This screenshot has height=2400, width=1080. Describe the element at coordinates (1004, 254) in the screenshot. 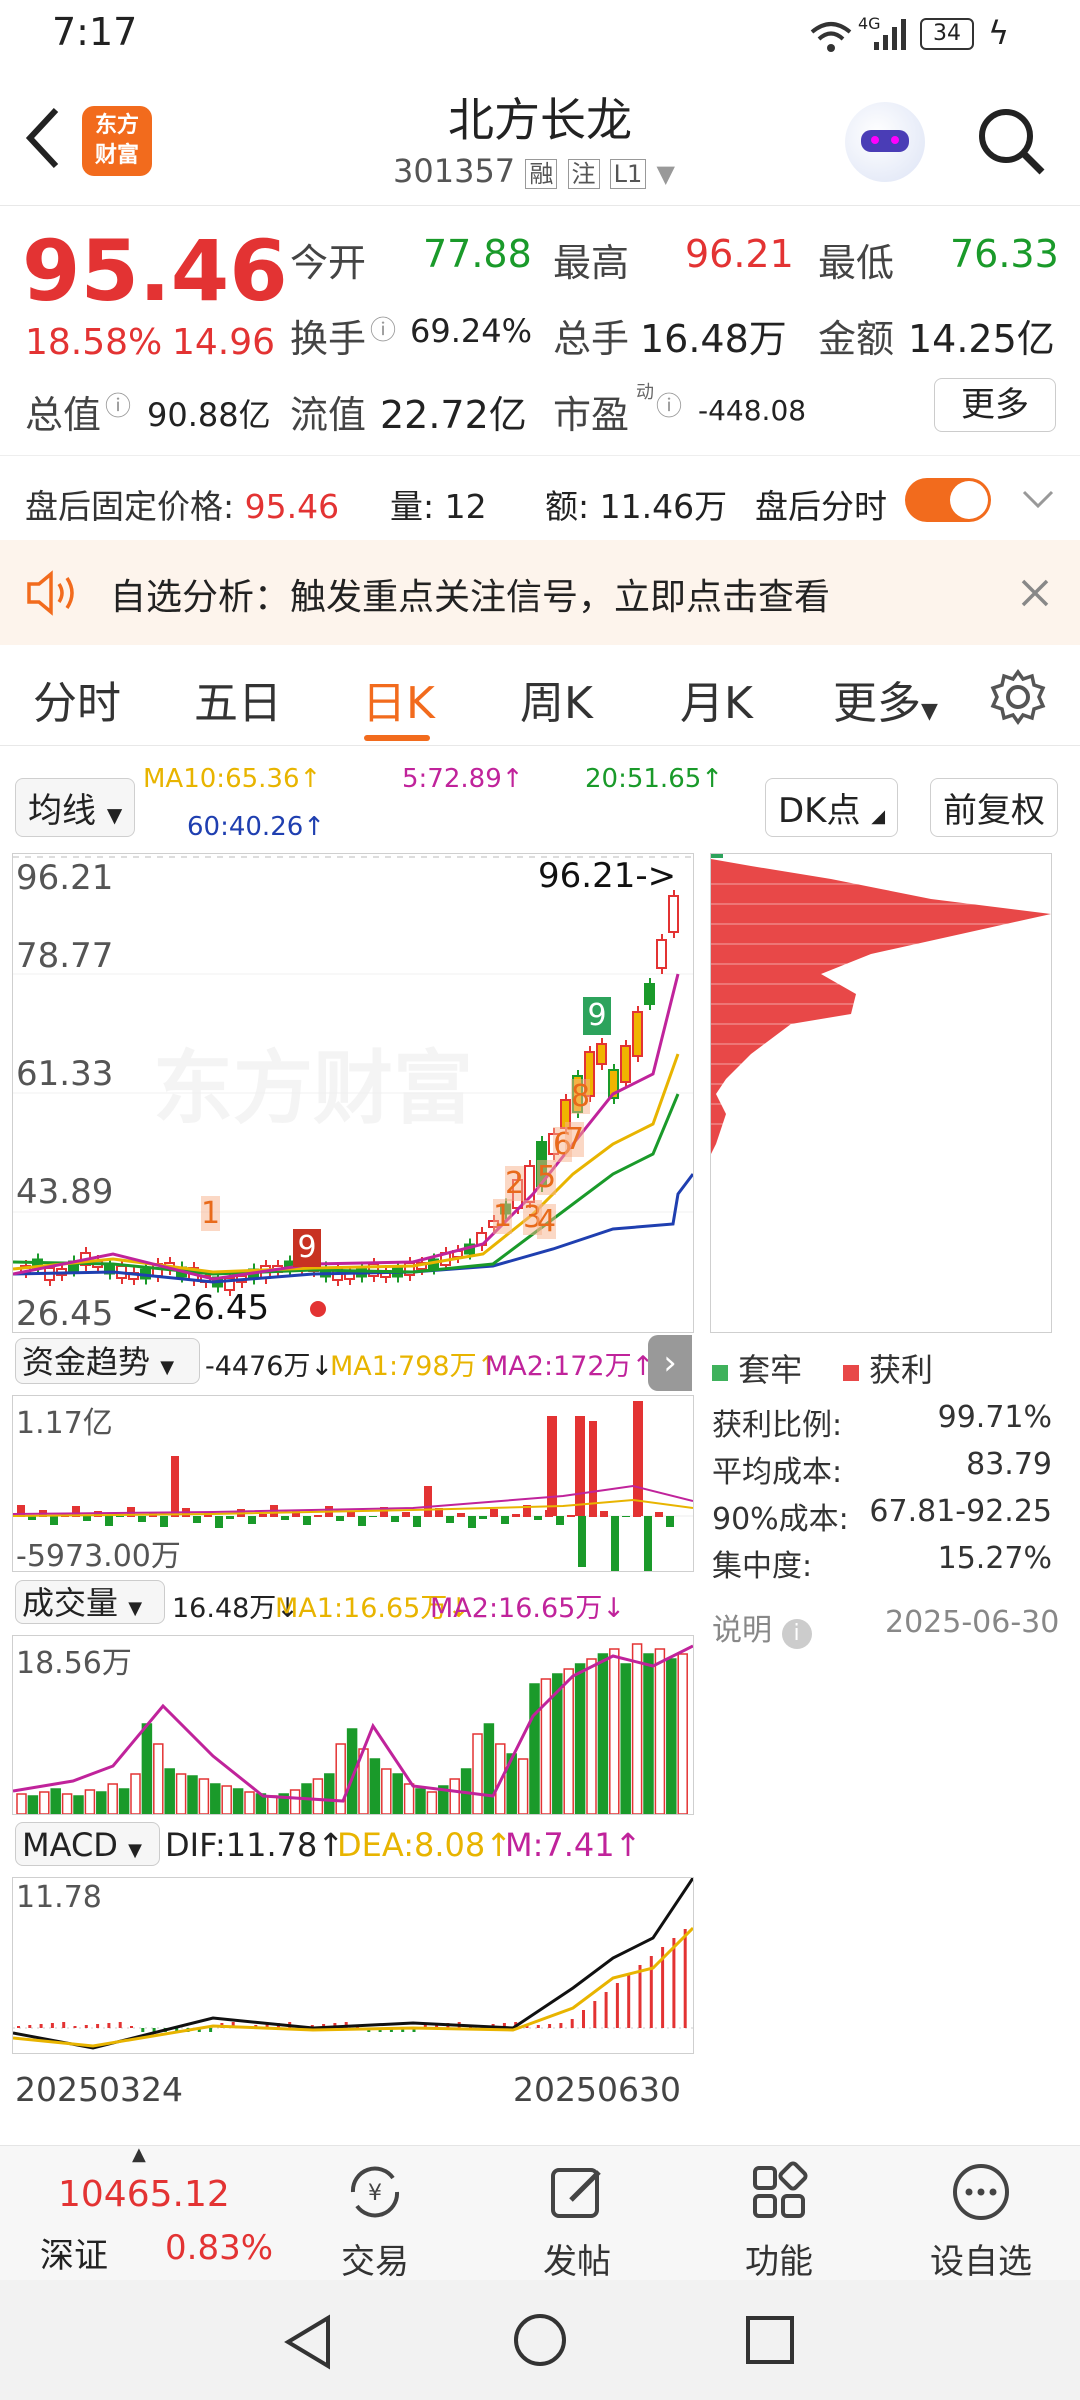

I see `low-value: 76.33` at that location.